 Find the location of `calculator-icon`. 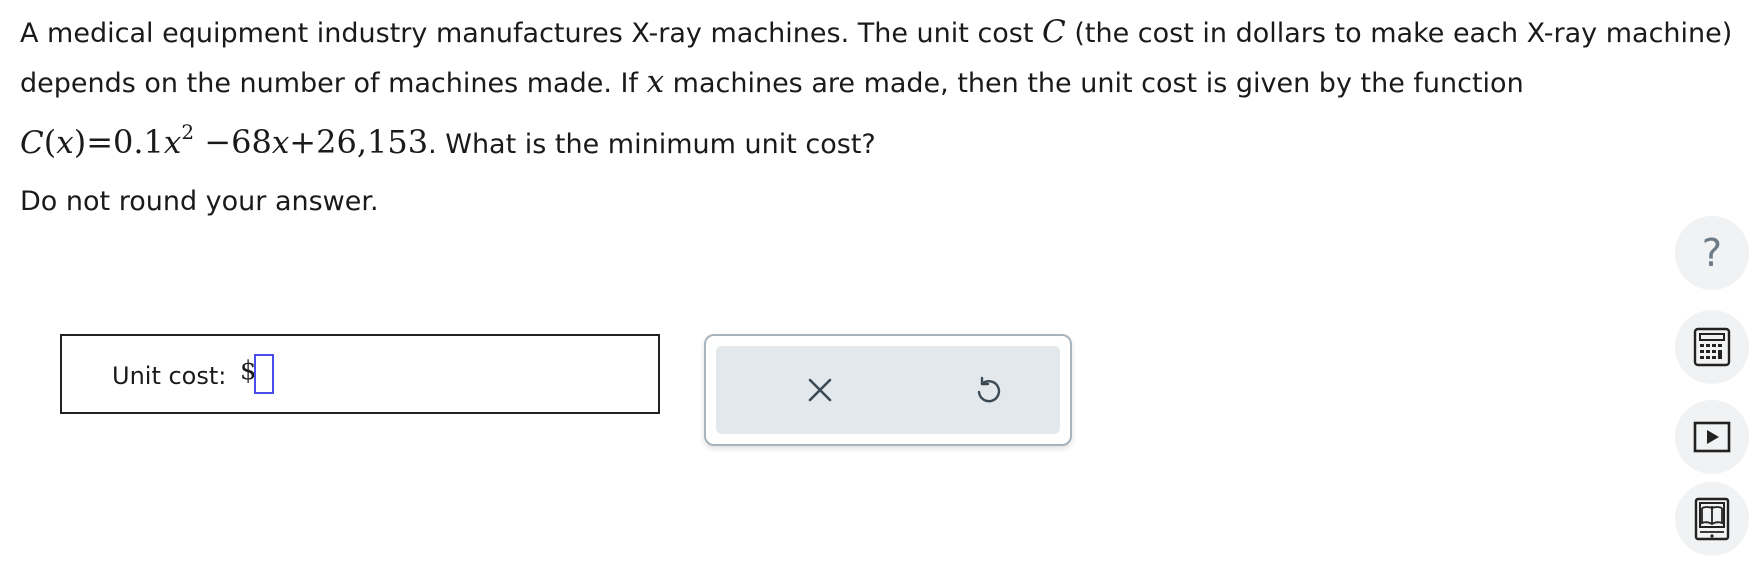

calculator-icon is located at coordinates (1712, 347).